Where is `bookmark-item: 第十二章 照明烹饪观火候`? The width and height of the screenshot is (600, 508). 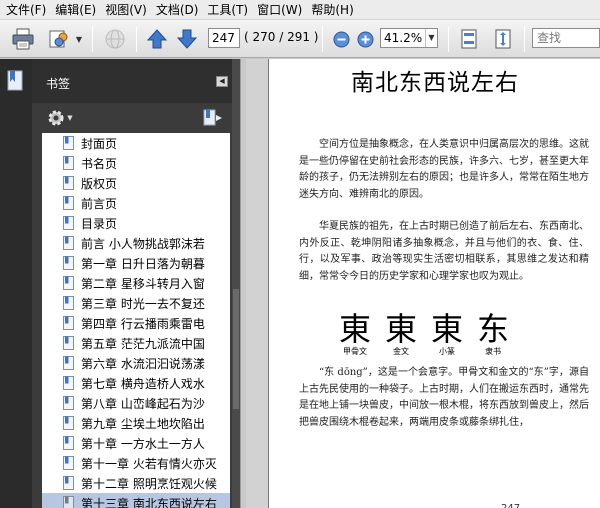 bookmark-item: 第十二章 照明烹饪观火候 is located at coordinates (136, 483).